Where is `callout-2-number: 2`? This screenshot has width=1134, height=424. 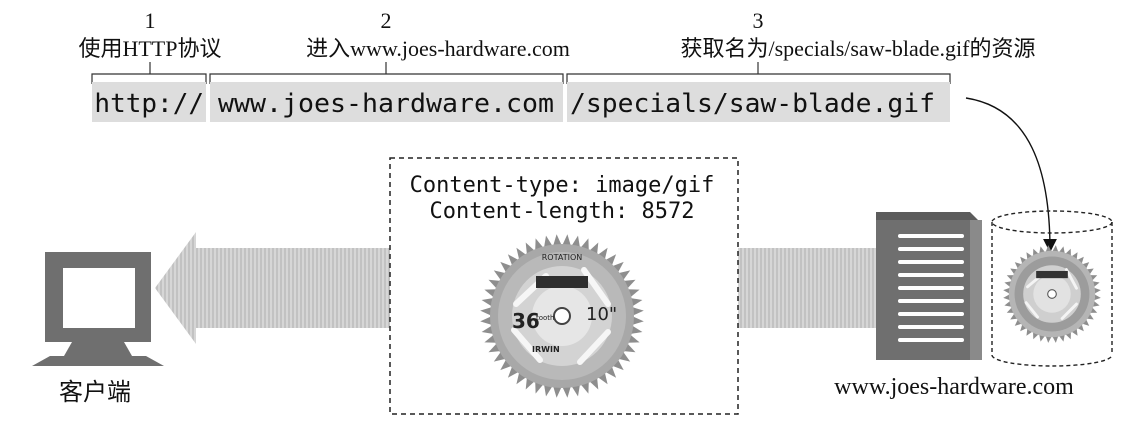 callout-2-number: 2 is located at coordinates (386, 20).